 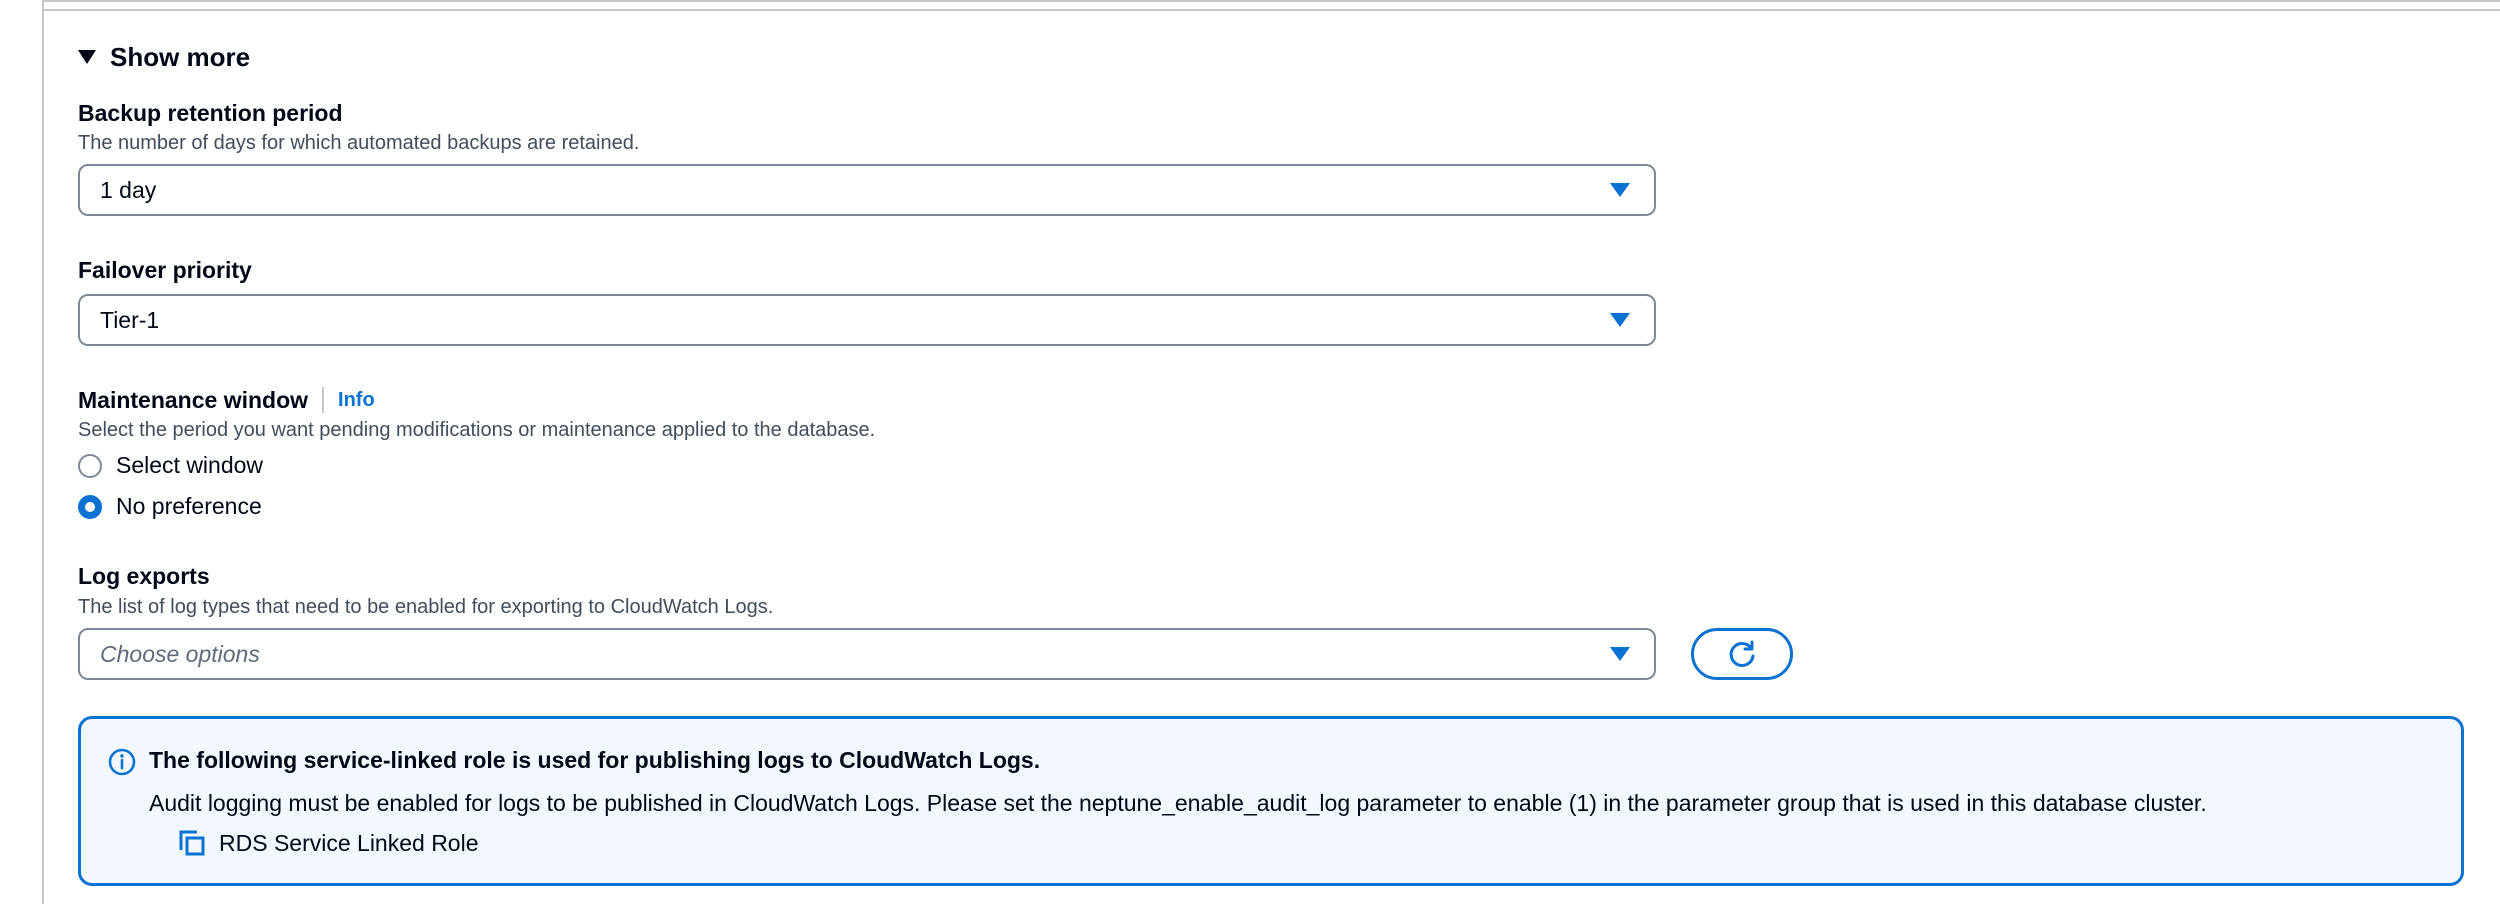 I want to click on log-exports-placeholder: Choose options, so click(x=180, y=653).